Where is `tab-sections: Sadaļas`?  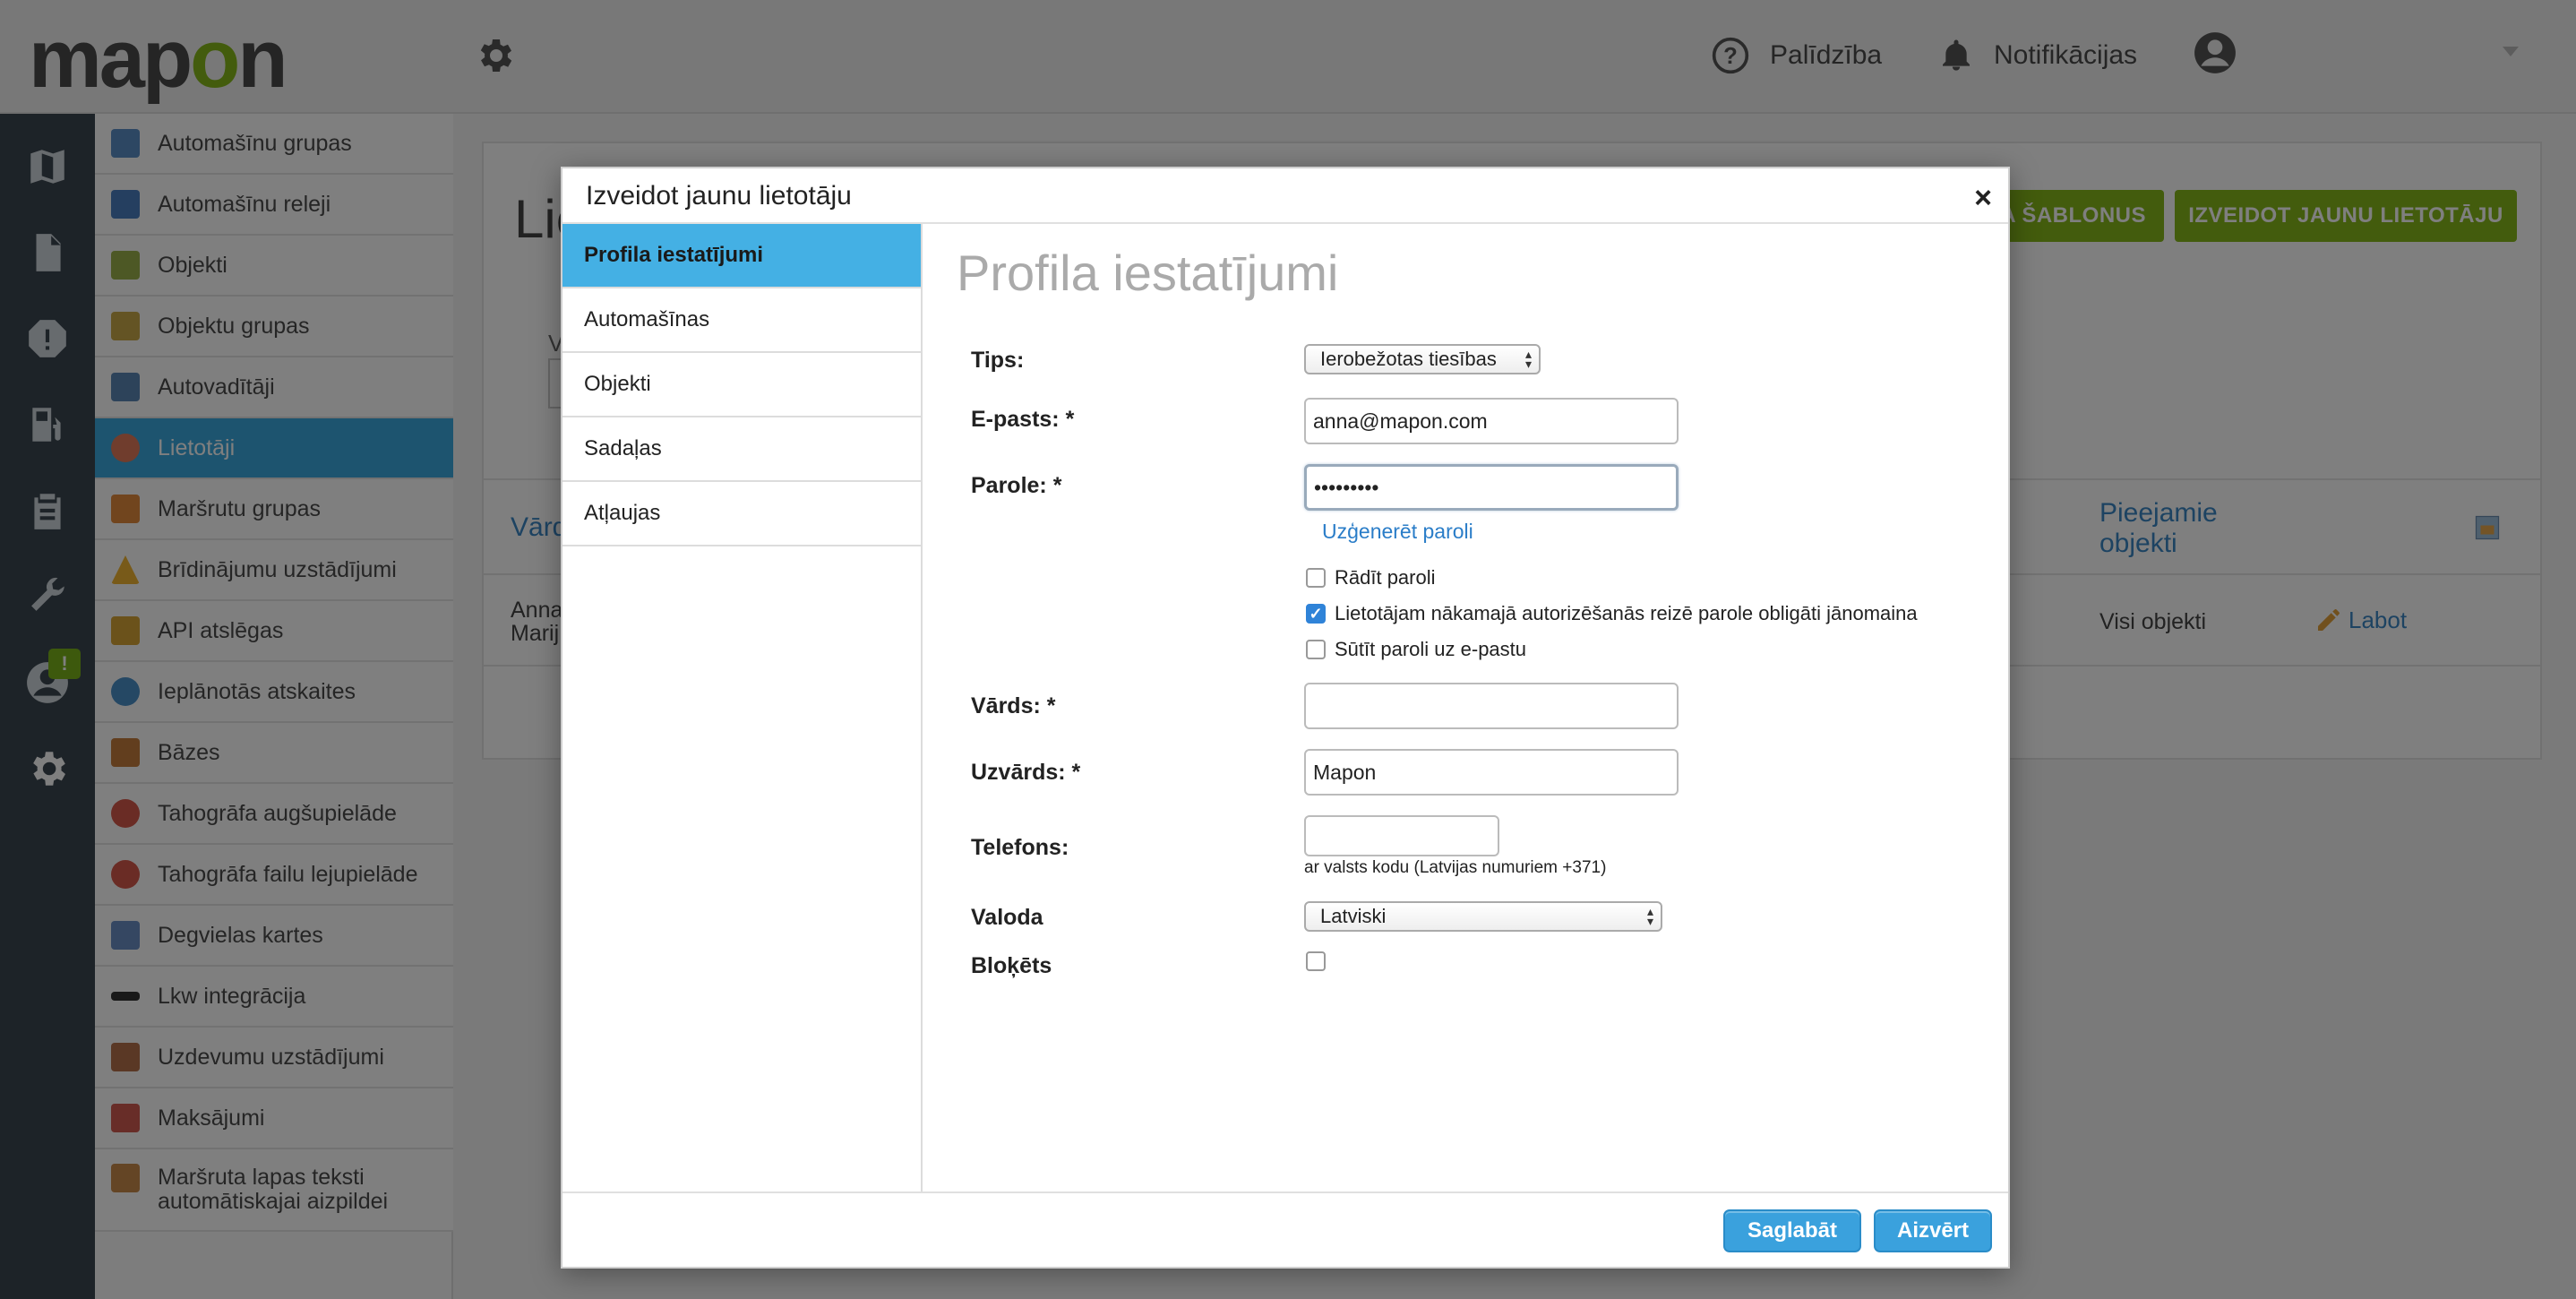 tab-sections: Sadaļas is located at coordinates (741, 450).